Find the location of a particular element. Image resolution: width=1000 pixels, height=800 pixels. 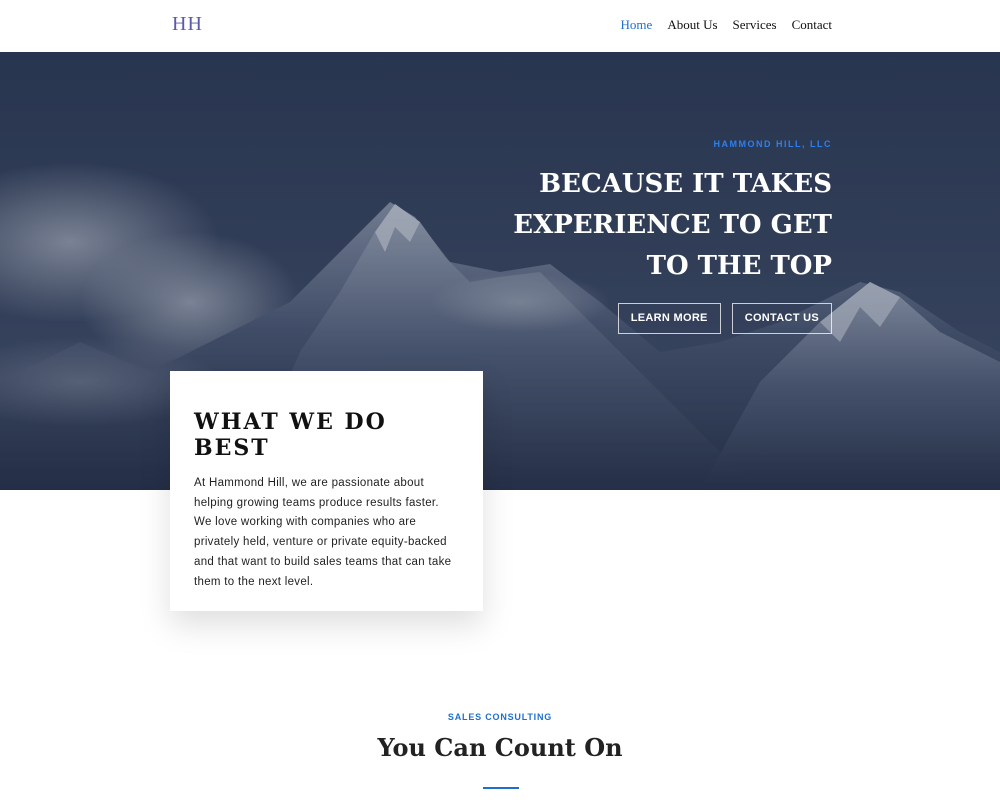

site-header: HH Home About Us Services Contact is located at coordinates (500, 26).